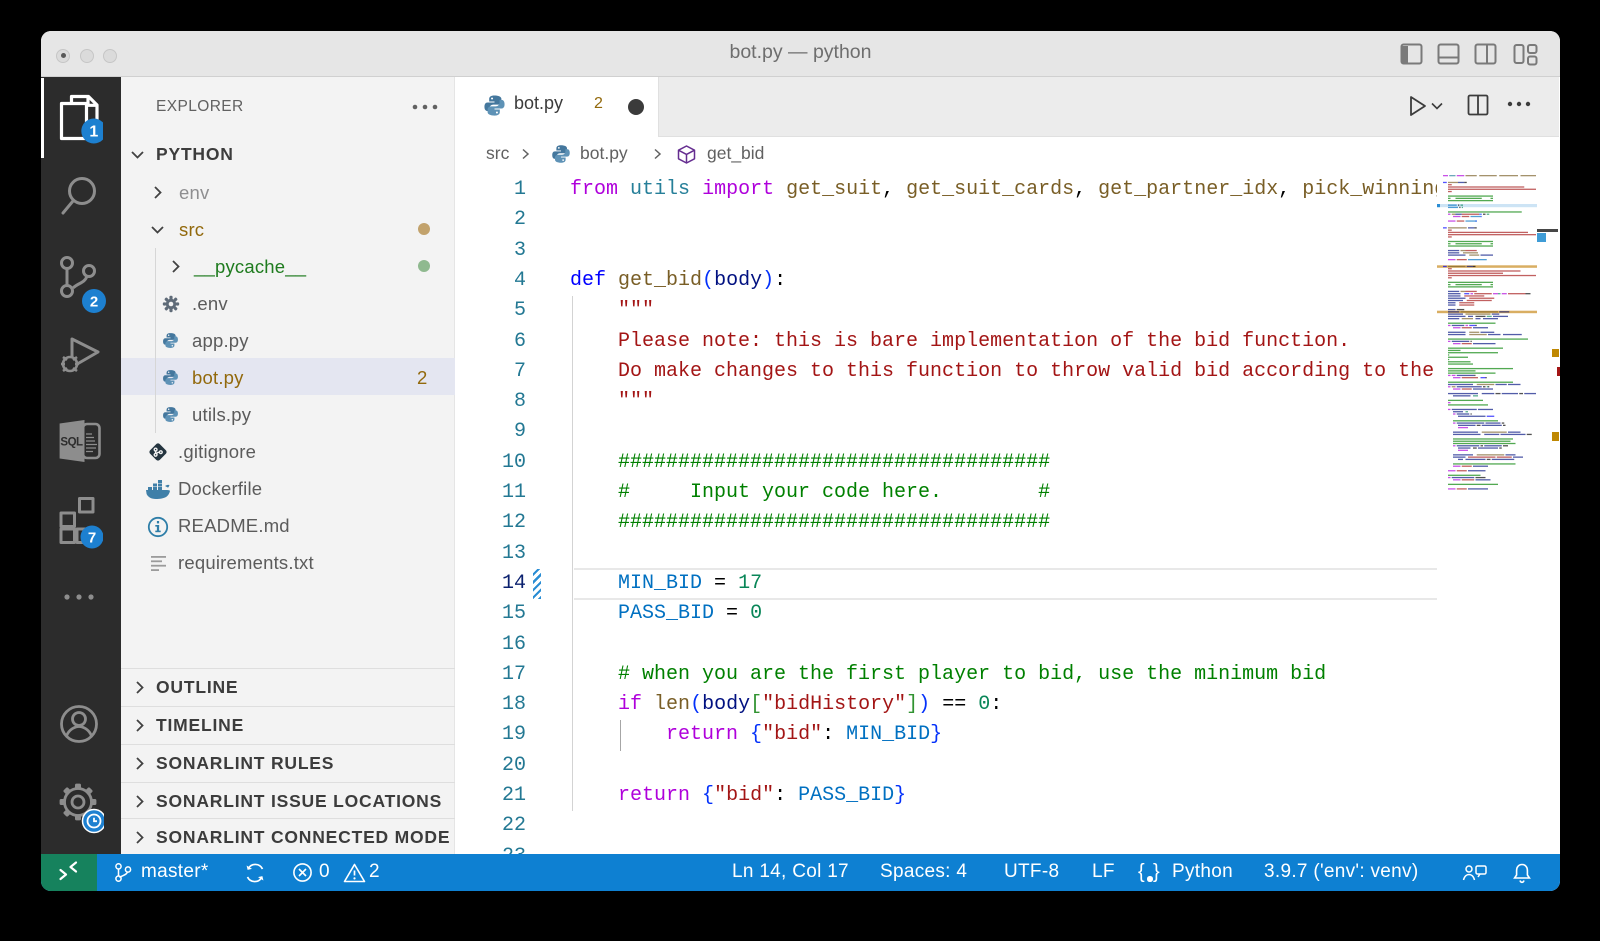 The image size is (1600, 941). Describe the element at coordinates (93, 132) in the screenshot. I see `svg-text: 1` at that location.